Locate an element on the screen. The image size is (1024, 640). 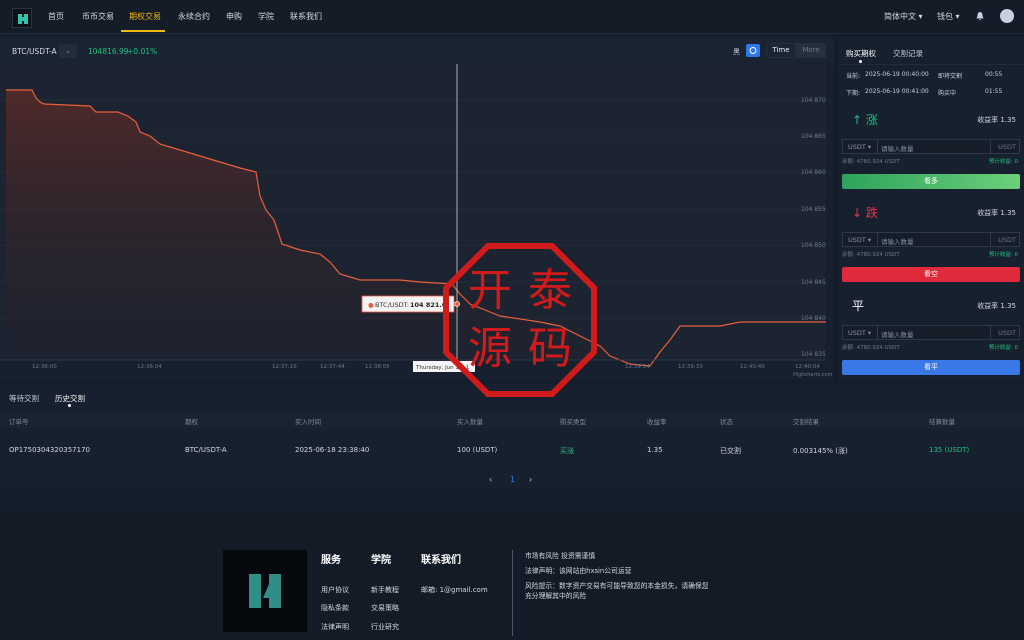
buy-up-button: 看多 is located at coordinates (931, 181).